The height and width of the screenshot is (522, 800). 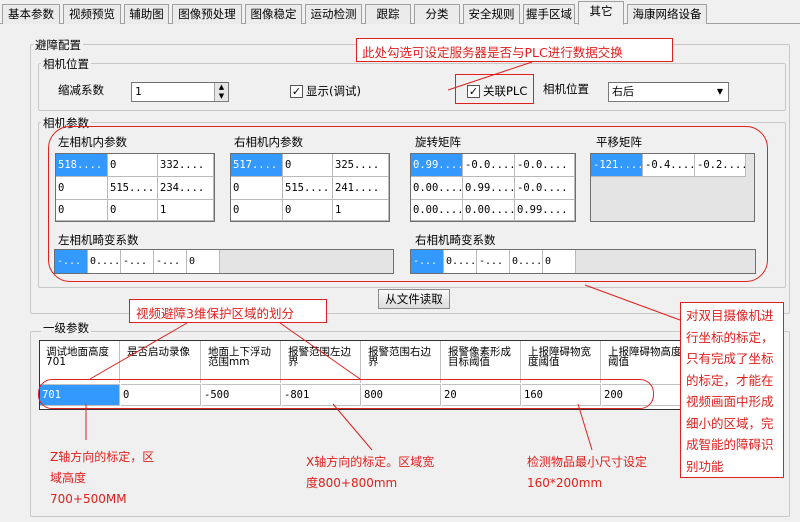 What do you see at coordinates (320, 351) in the screenshot?
I see `zone-line-right` at bounding box center [320, 351].